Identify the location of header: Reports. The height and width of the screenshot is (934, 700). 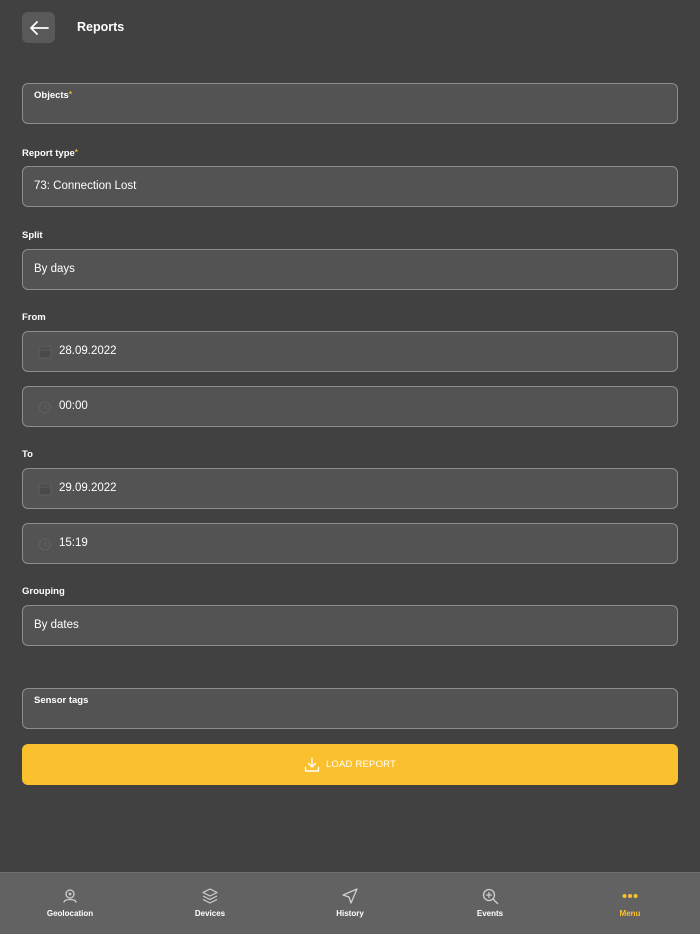
(350, 28).